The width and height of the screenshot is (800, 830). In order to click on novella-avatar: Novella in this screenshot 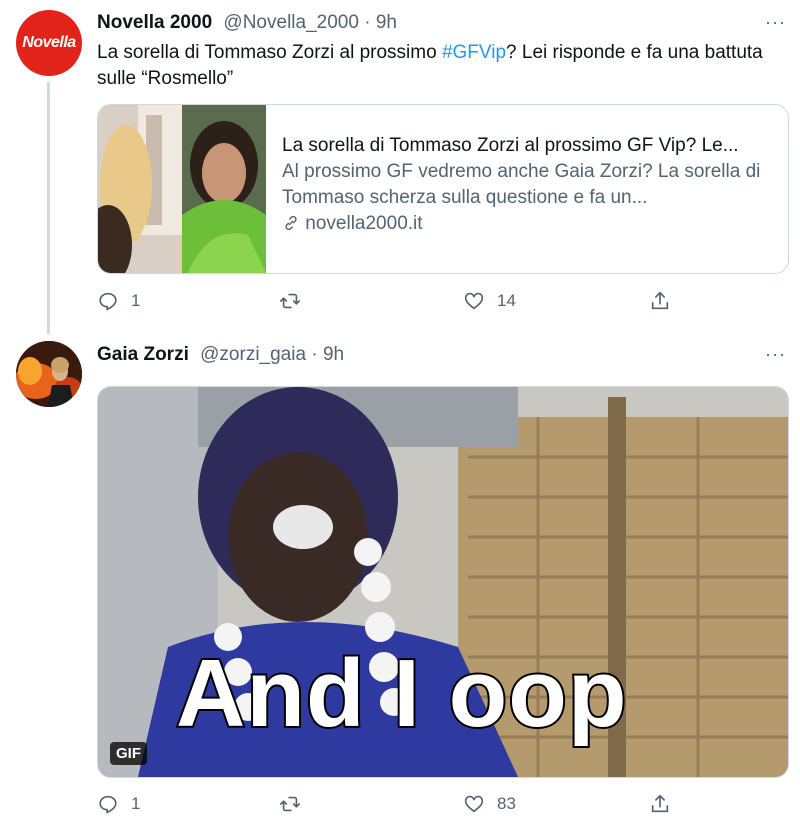, I will do `click(49, 43)`.